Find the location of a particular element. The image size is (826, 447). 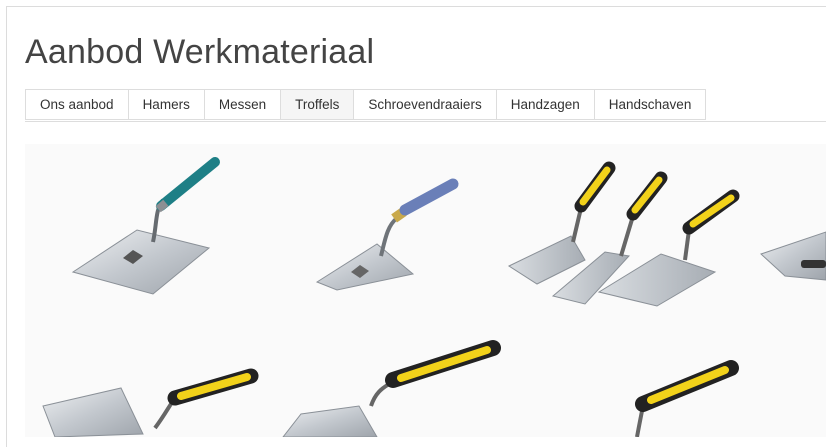

float-trowel-icon is located at coordinates (793, 256).